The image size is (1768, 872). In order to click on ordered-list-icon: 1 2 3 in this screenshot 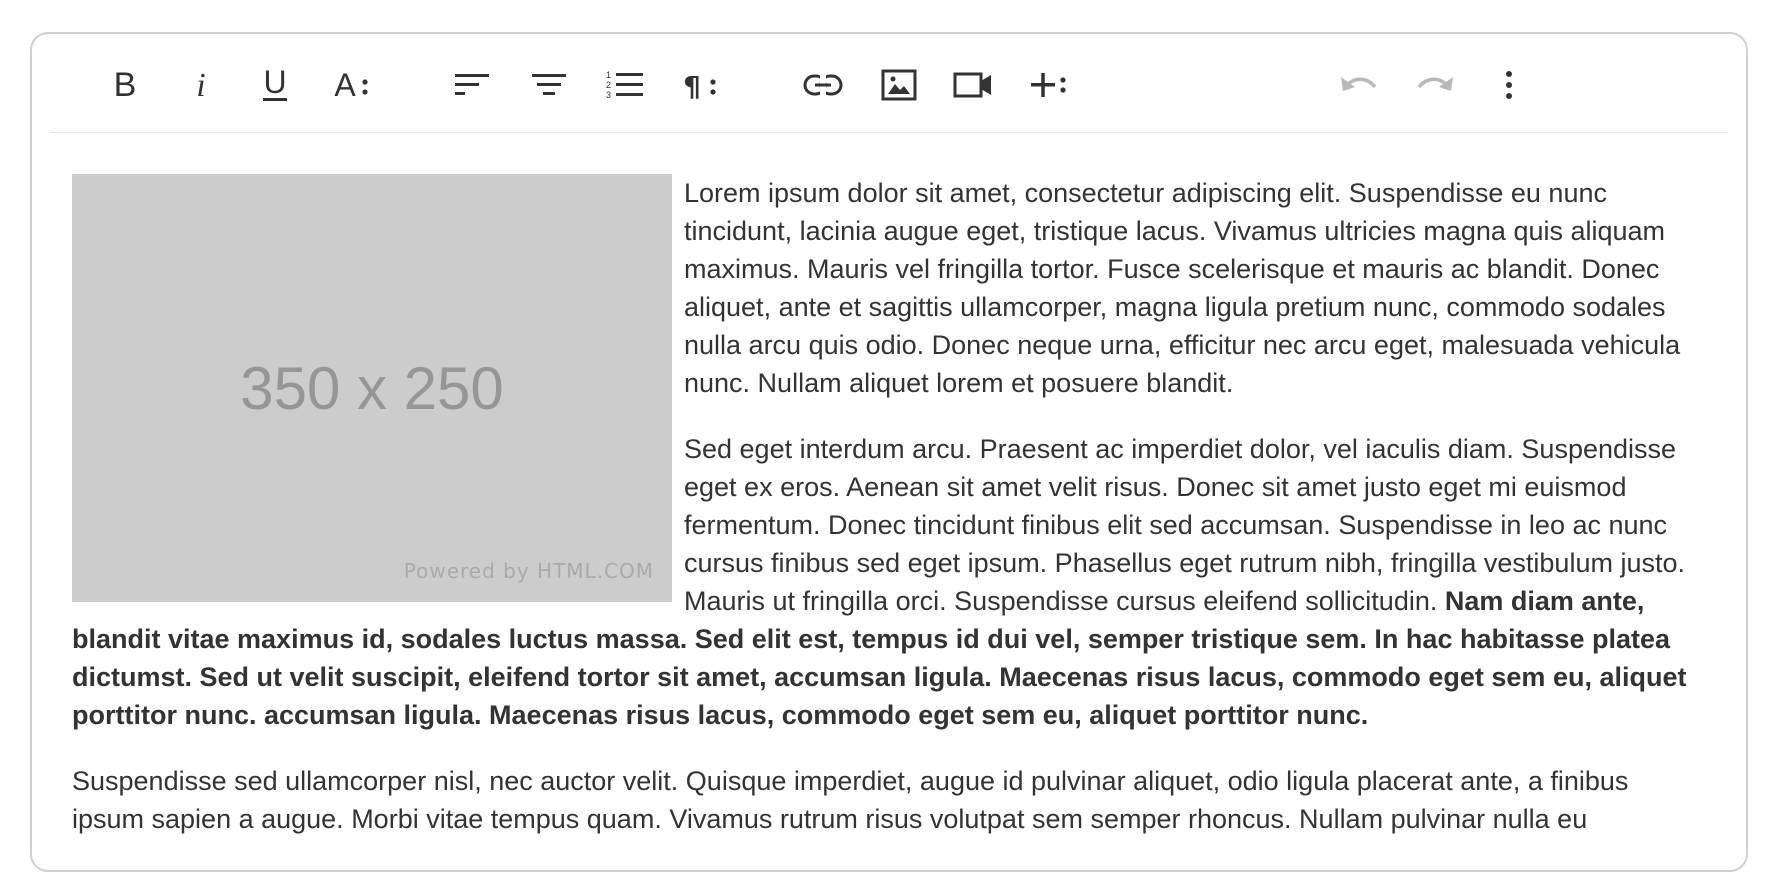, I will do `click(624, 85)`.